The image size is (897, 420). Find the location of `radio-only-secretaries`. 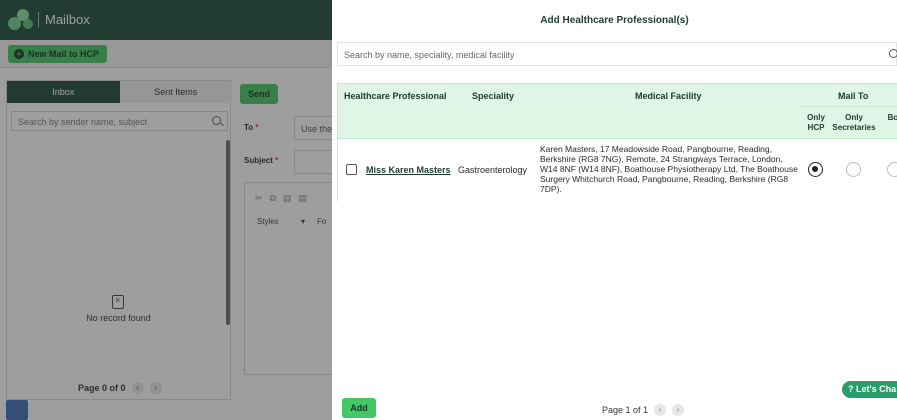

radio-only-secretaries is located at coordinates (853, 169).